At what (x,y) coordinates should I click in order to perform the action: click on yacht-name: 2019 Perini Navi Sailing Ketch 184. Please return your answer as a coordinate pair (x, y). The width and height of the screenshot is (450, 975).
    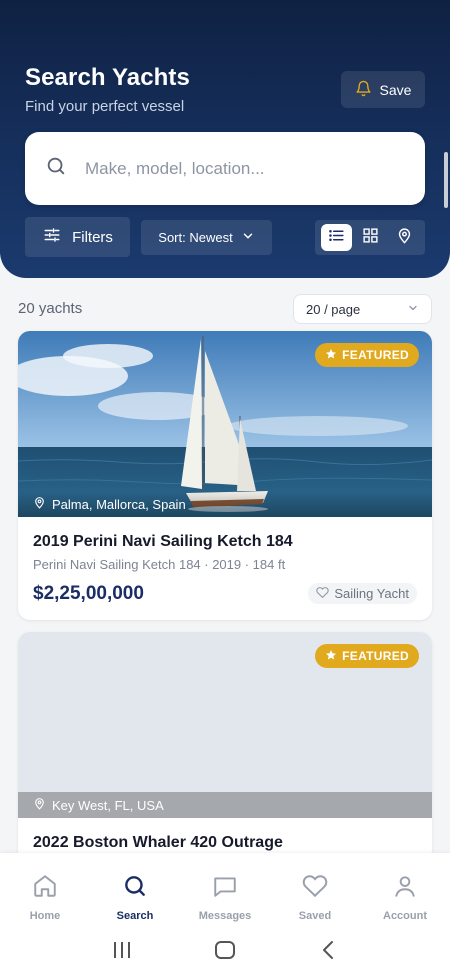
    Looking at the image, I should click on (163, 541).